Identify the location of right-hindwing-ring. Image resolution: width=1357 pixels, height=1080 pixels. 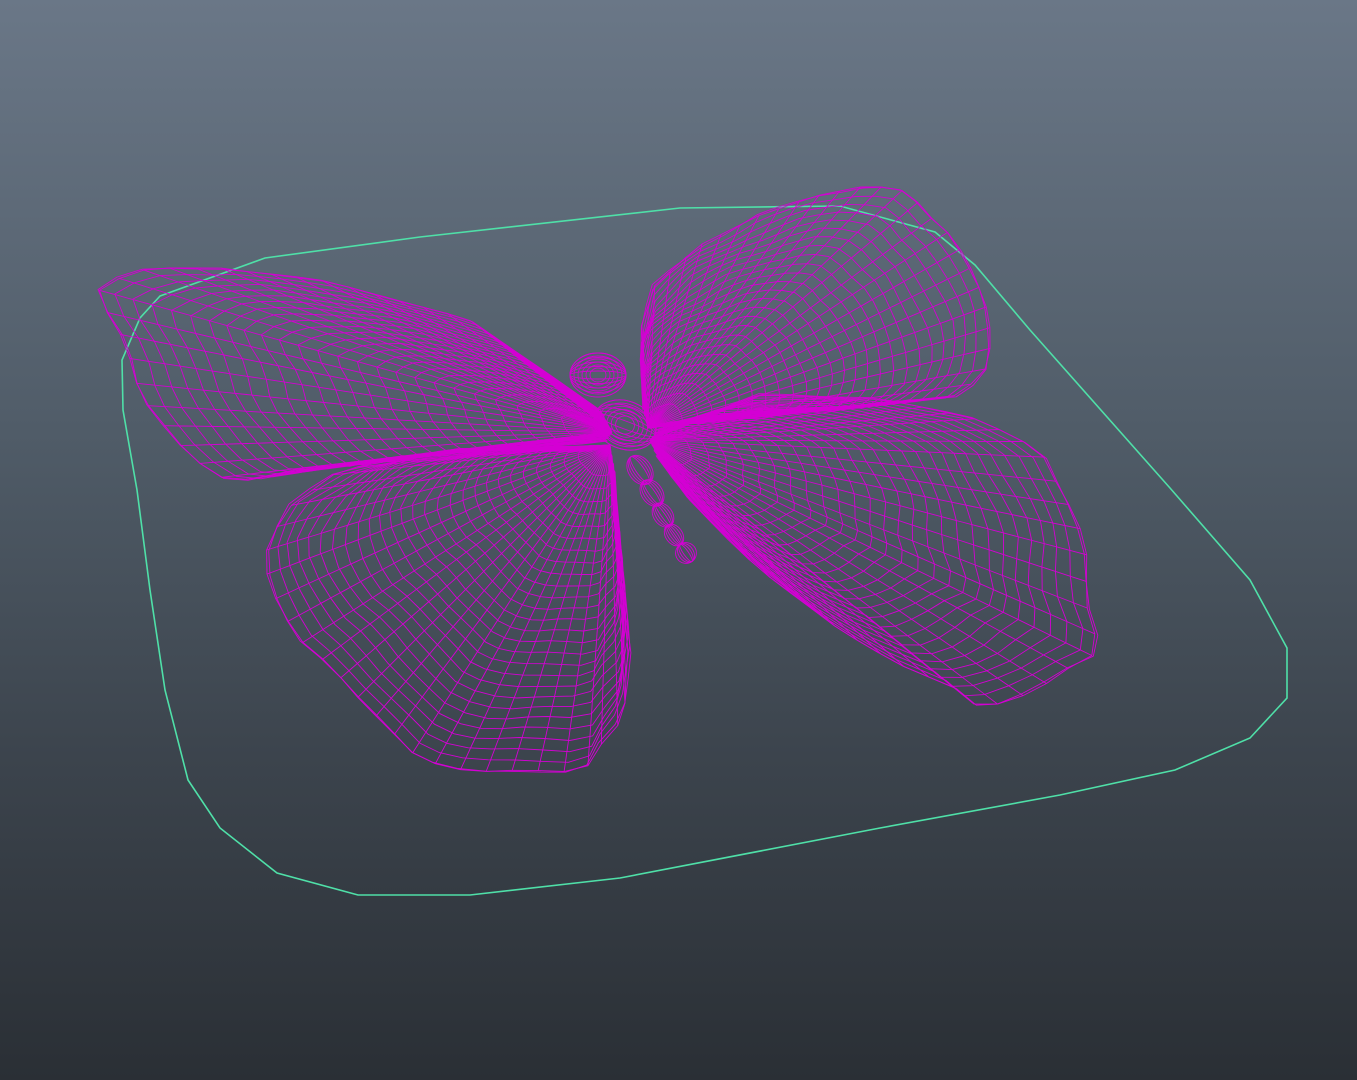
(838, 532).